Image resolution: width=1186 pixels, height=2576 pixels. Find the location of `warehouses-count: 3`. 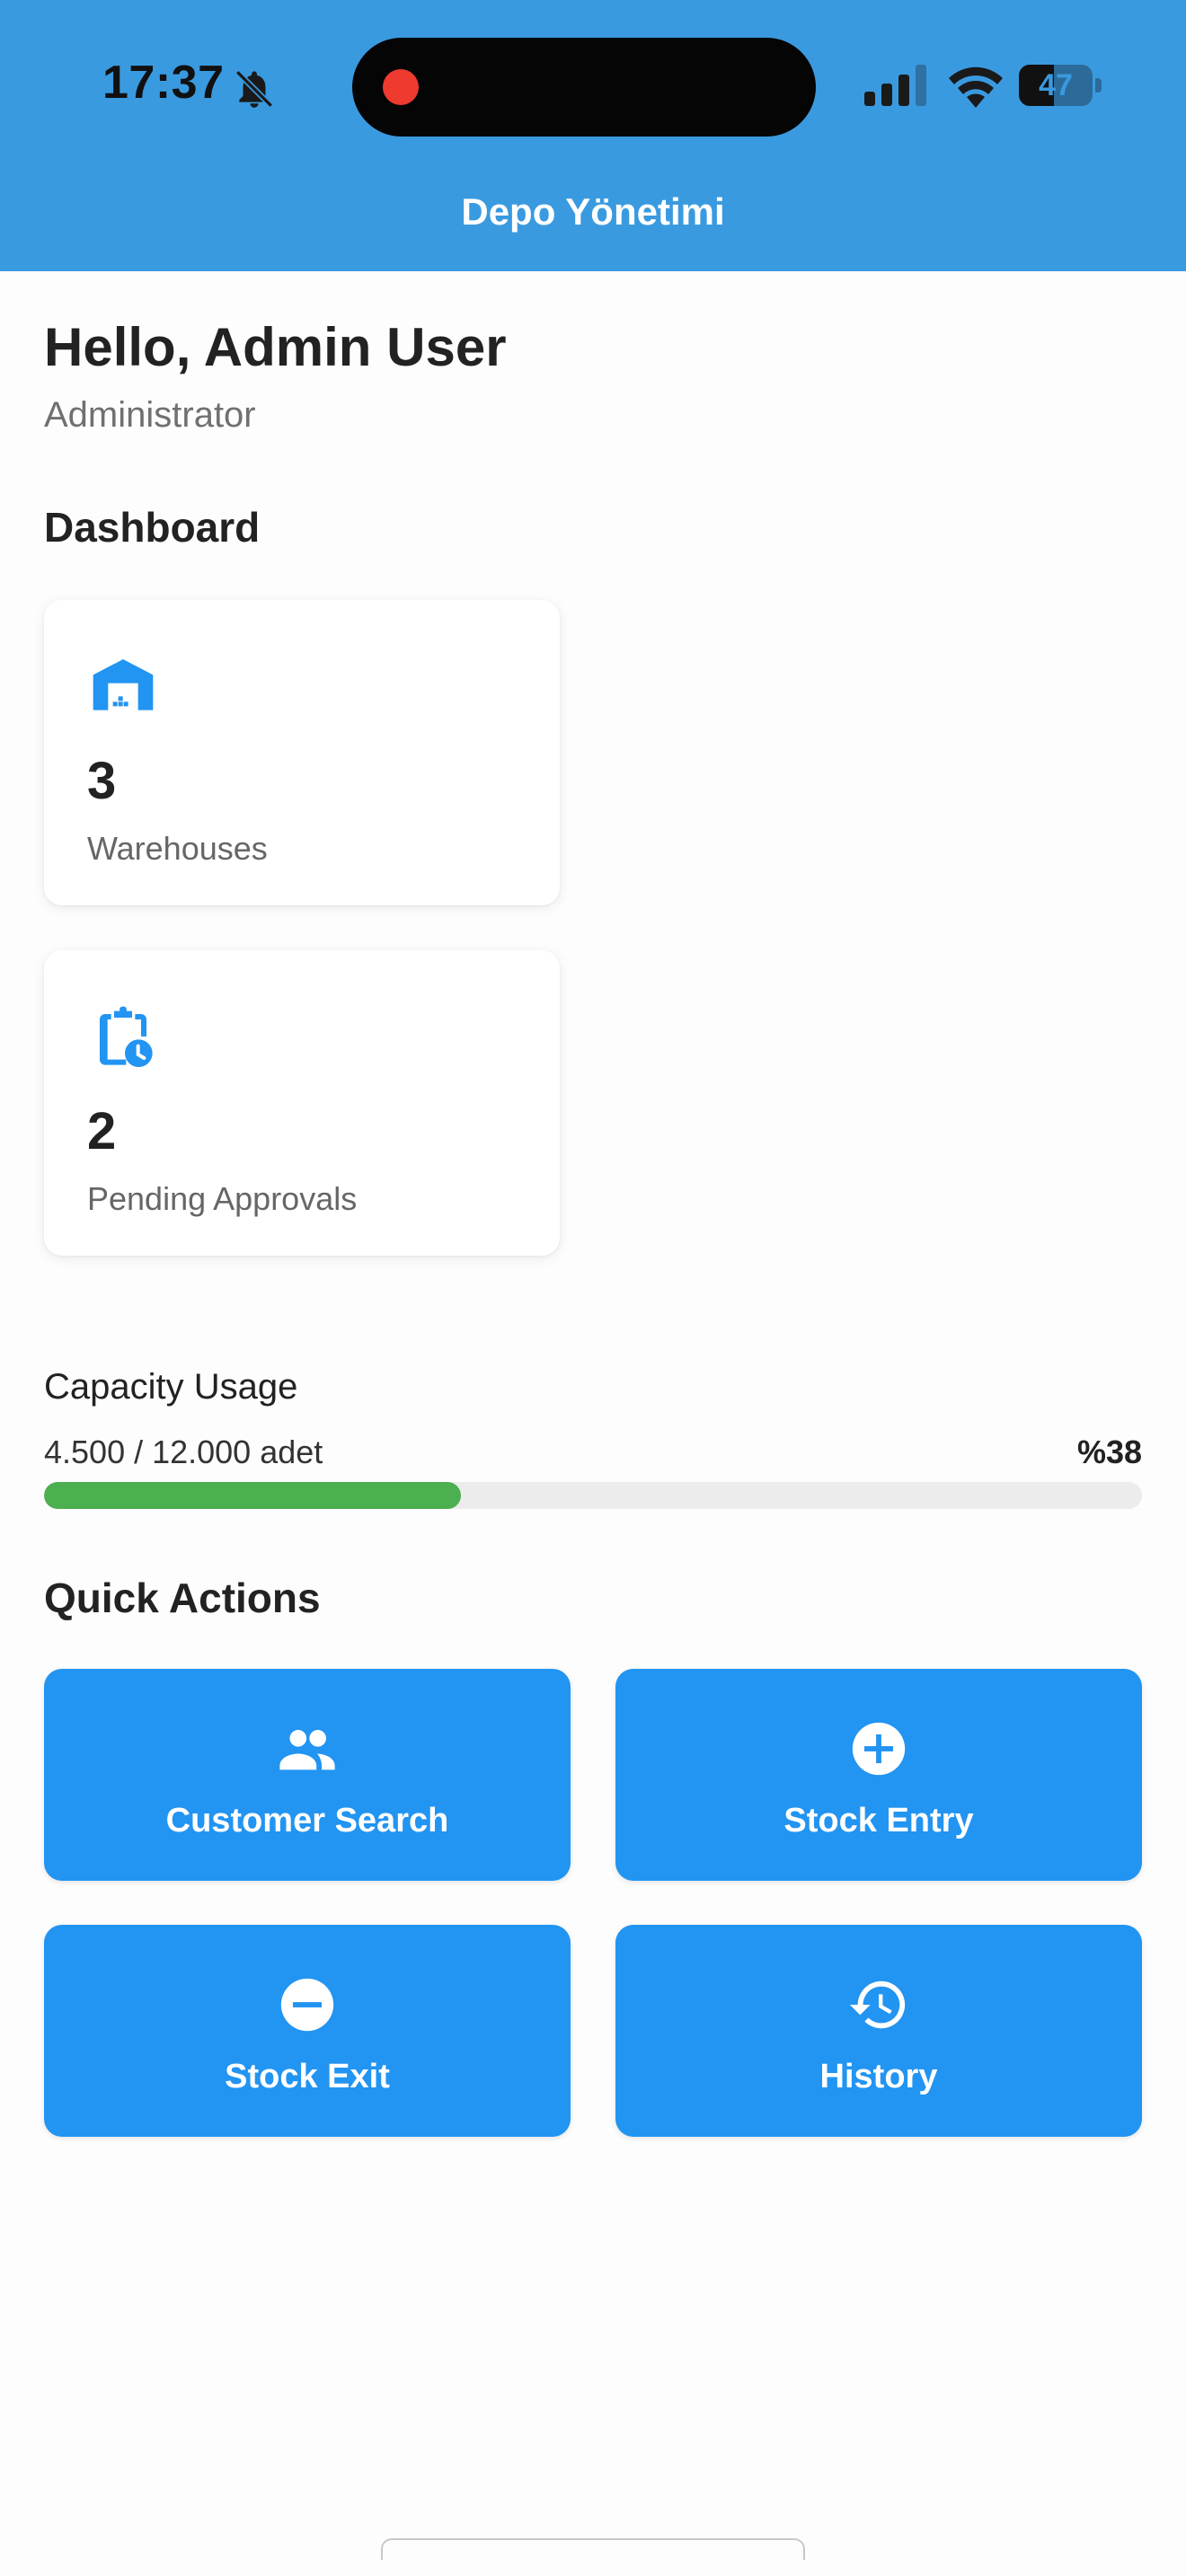

warehouses-count: 3 is located at coordinates (102, 781).